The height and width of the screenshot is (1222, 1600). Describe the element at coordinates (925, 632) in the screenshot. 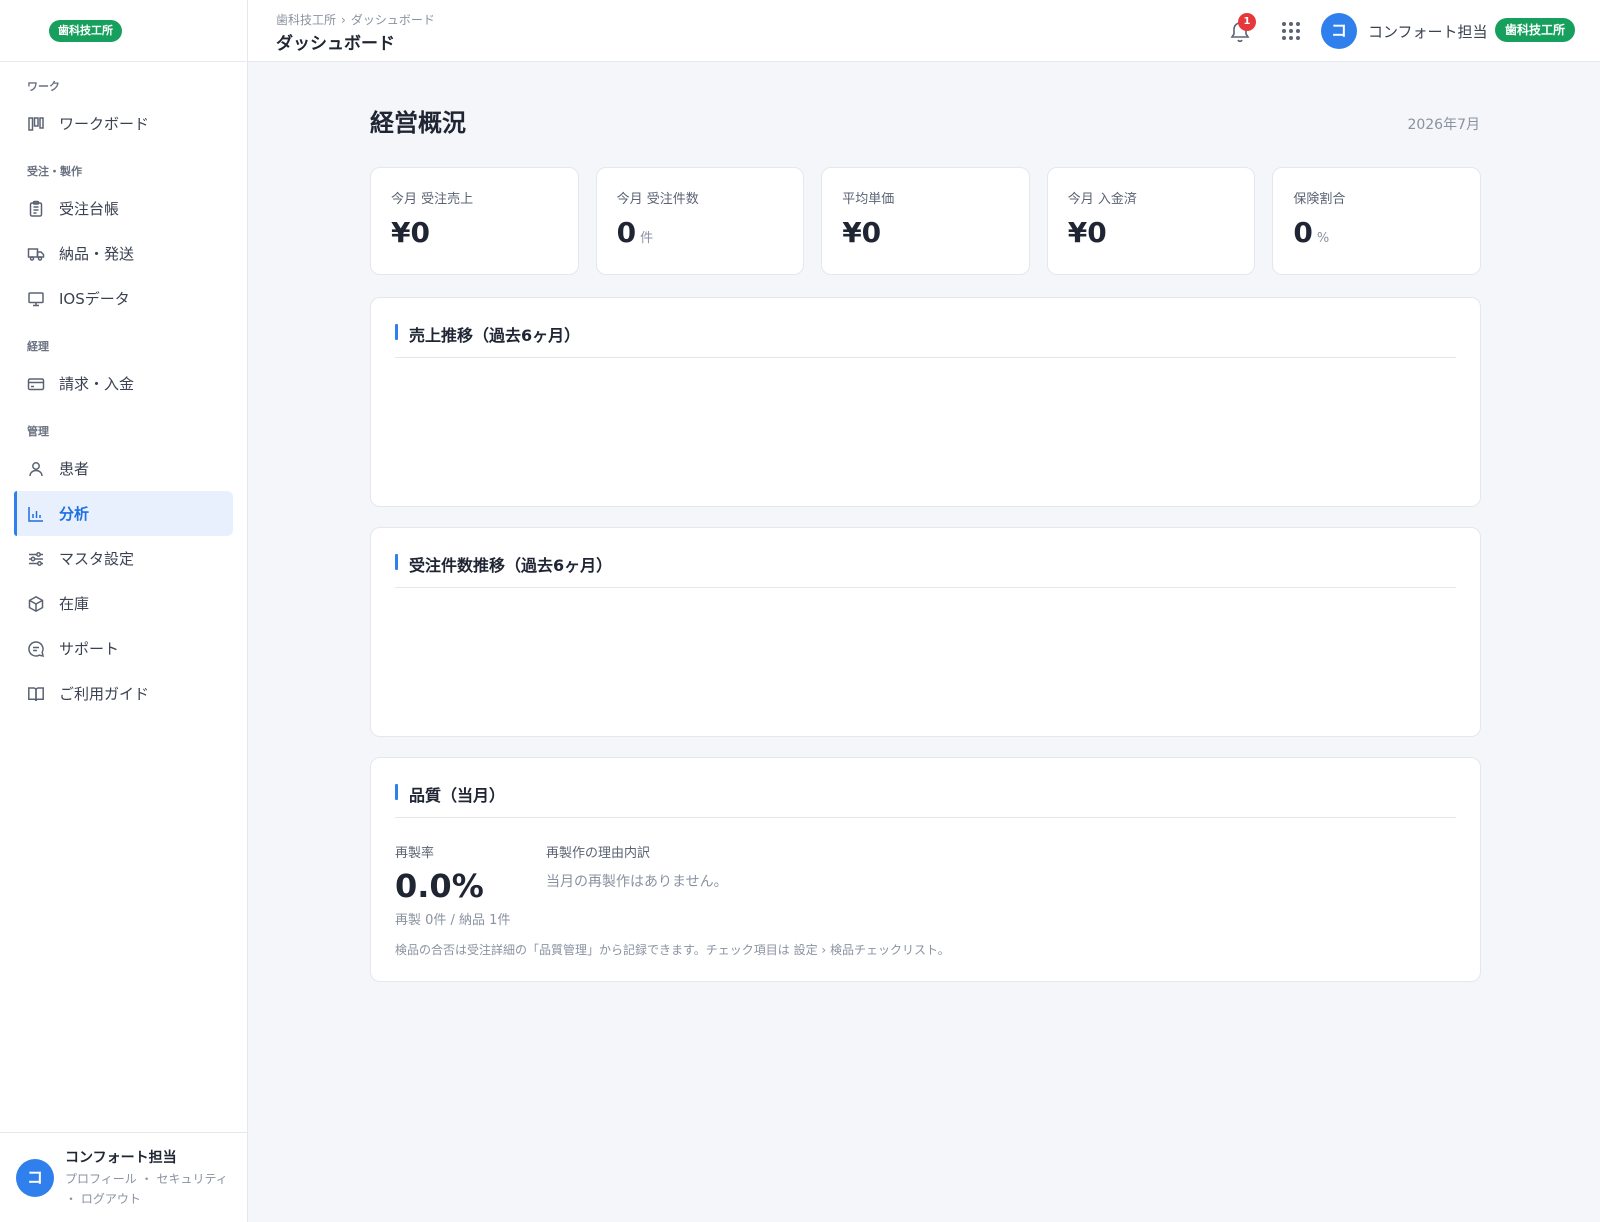

I see `orders-trend-card: 受注件数推移（過去6ヶ月）` at that location.